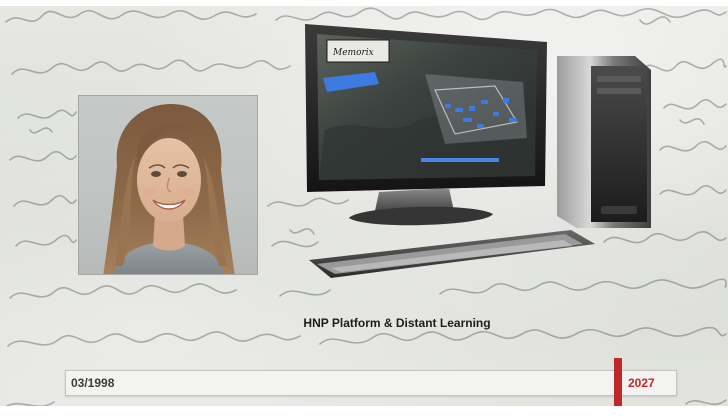  Describe the element at coordinates (371, 383) in the screenshot. I see `timeline-bar: 03/1998` at that location.